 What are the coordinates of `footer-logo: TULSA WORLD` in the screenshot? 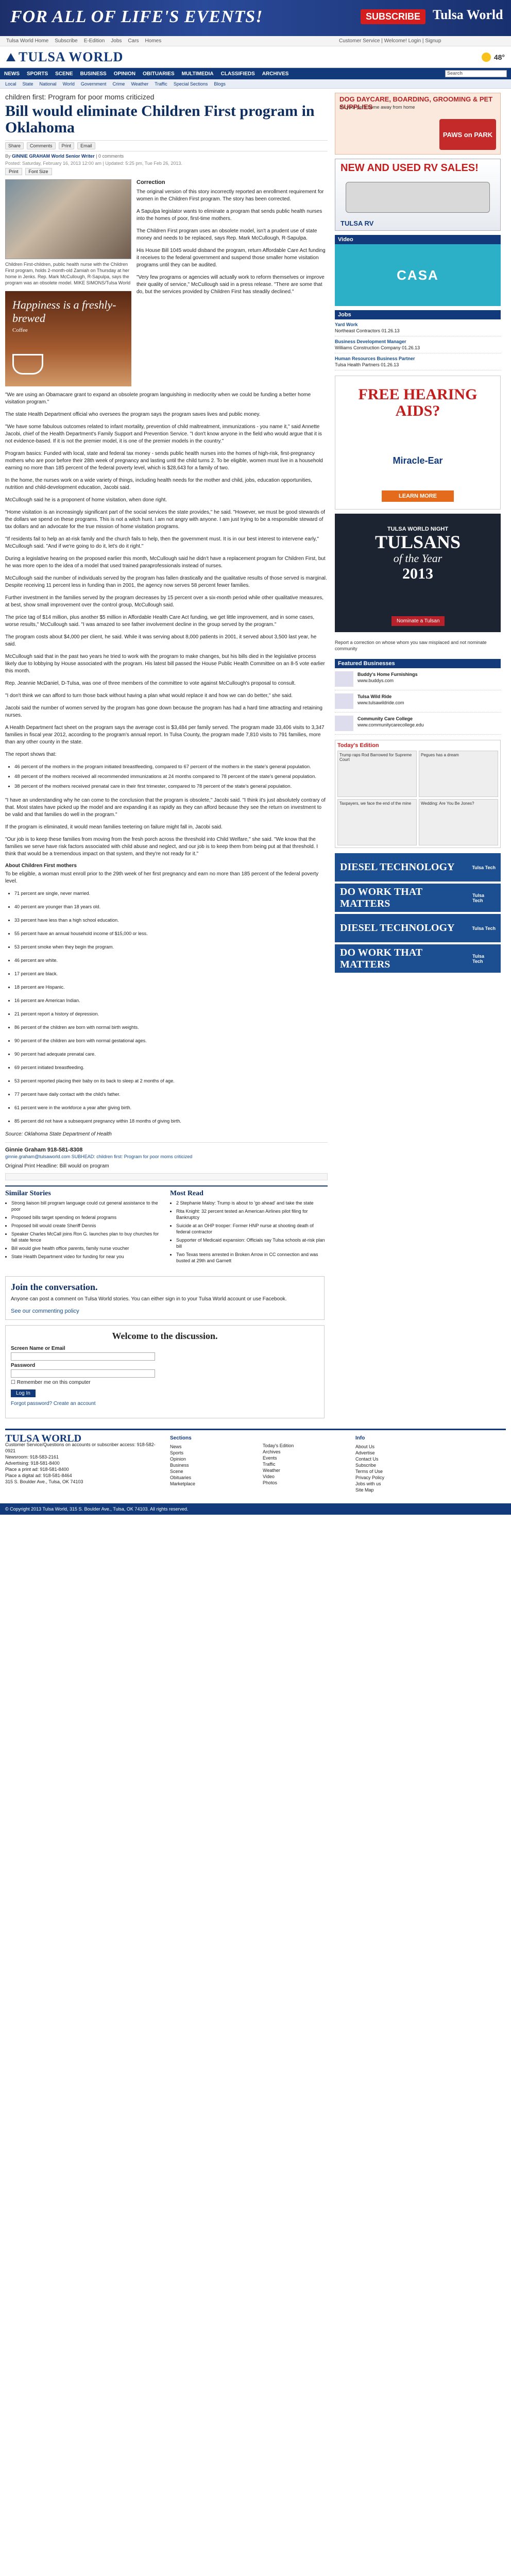 It's located at (82, 1438).